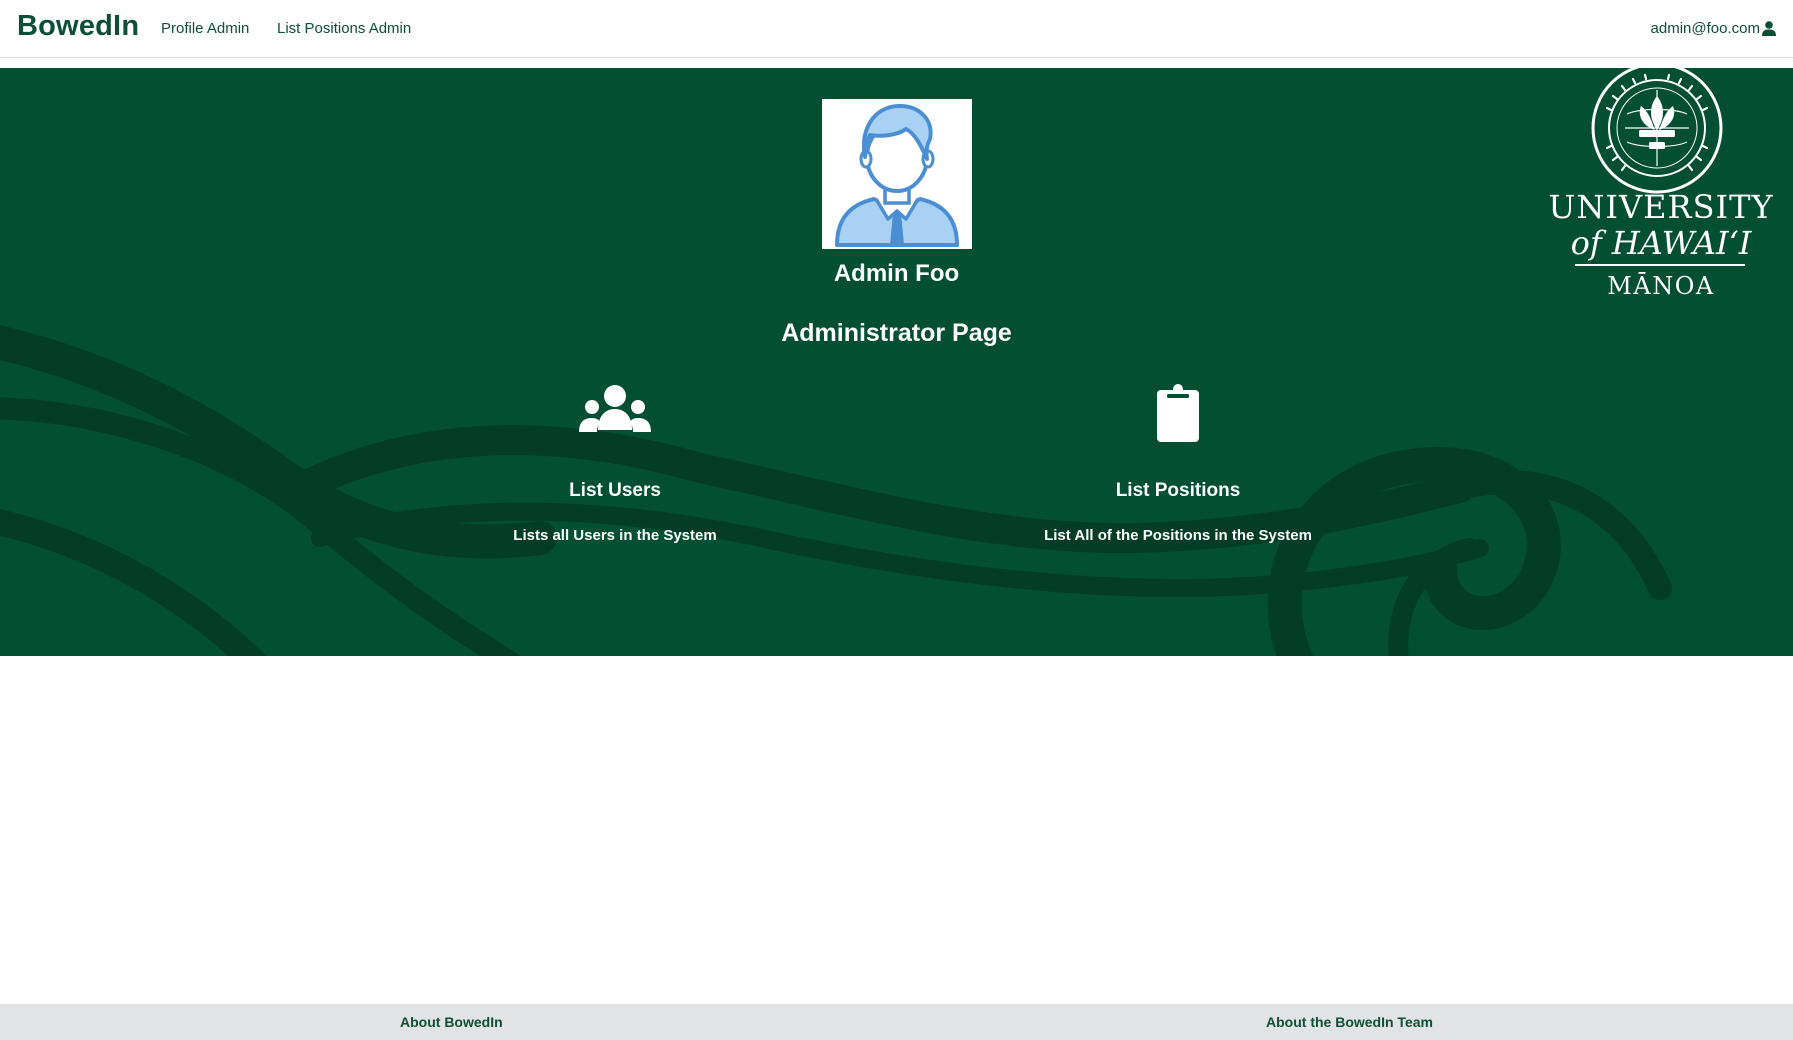  Describe the element at coordinates (1662, 243) in the screenshot. I see `svg-text: of HAWAIʻI` at that location.